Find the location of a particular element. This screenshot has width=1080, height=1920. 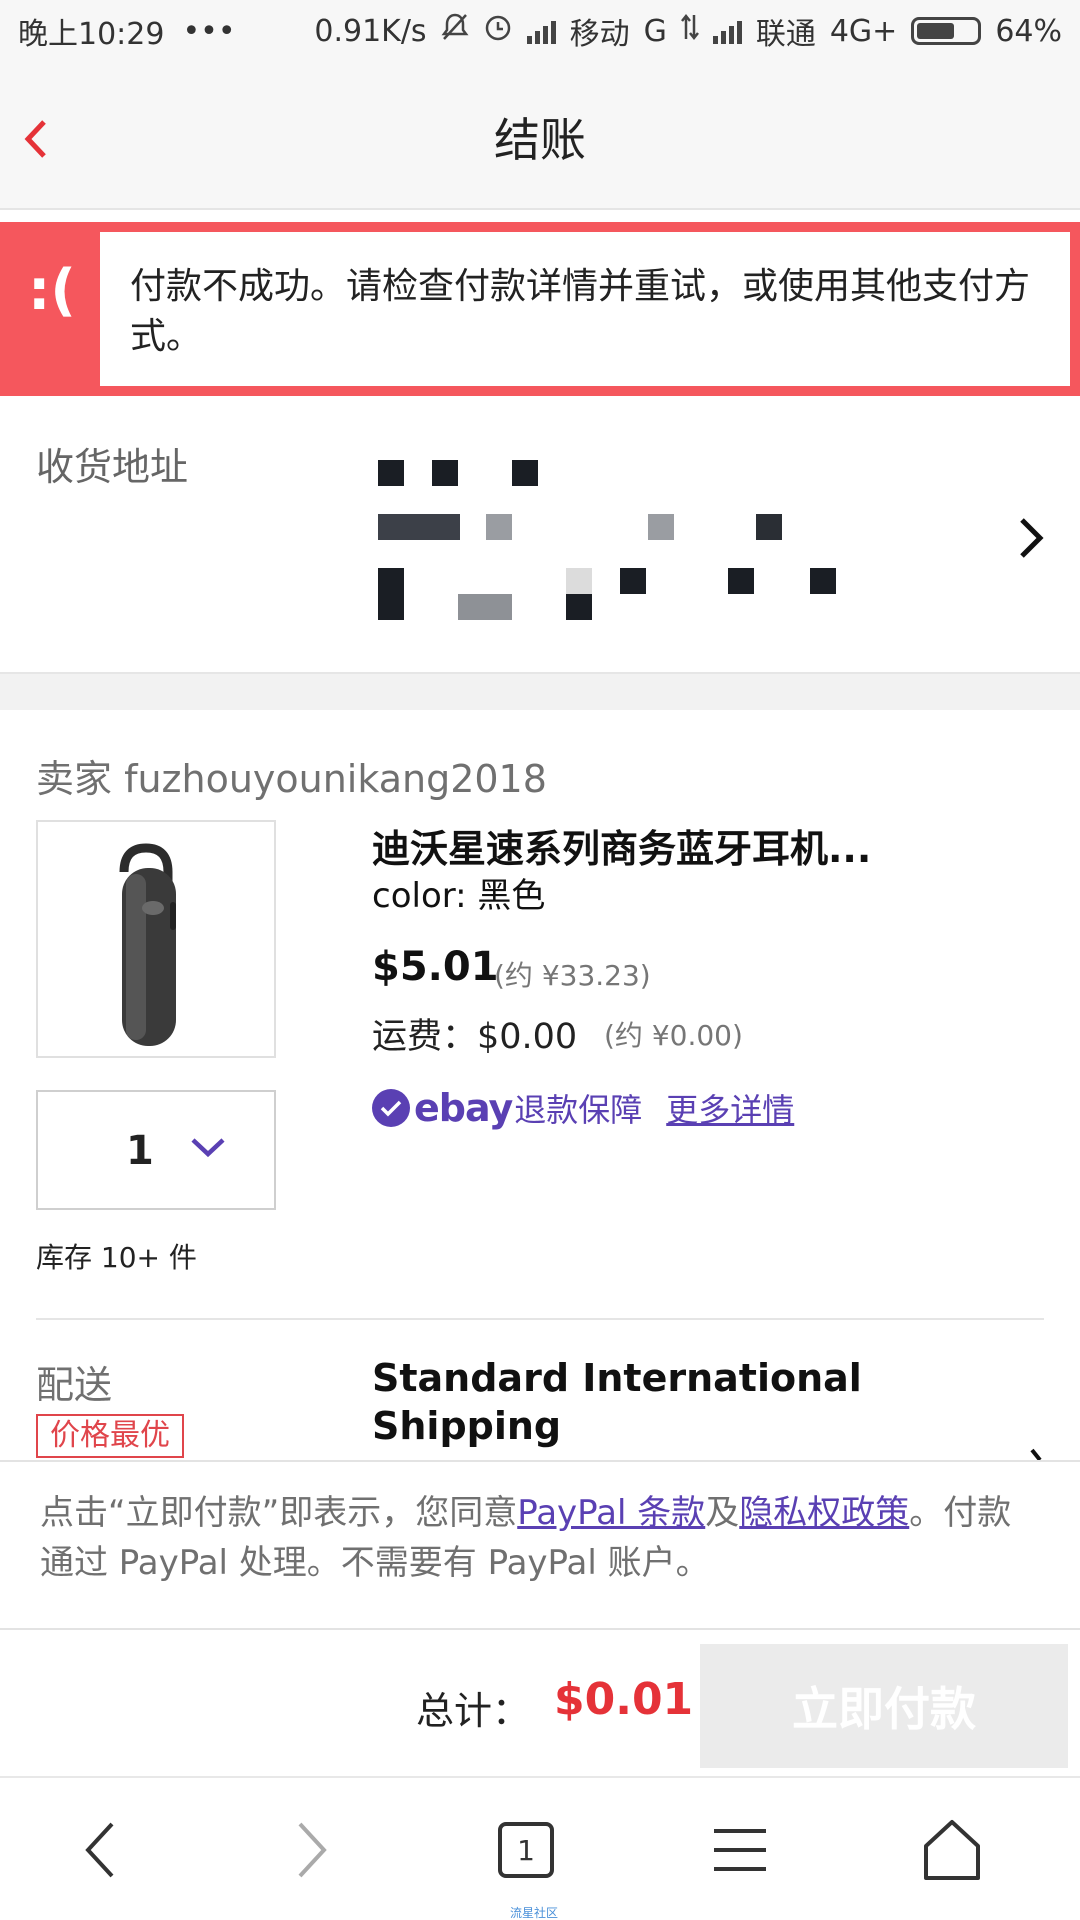

header-bar: 结账 is located at coordinates (540, 136).